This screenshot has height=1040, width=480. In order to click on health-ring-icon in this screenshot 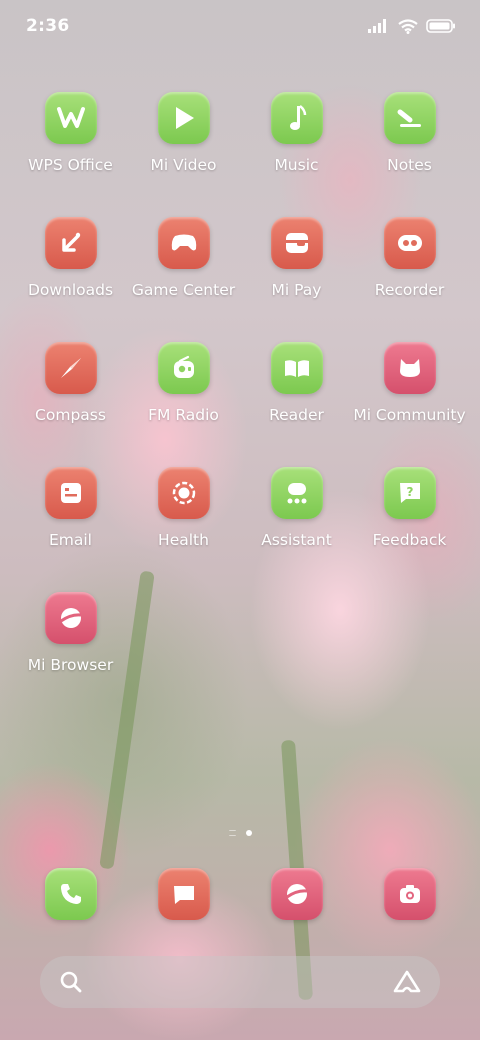, I will do `click(183, 493)`.